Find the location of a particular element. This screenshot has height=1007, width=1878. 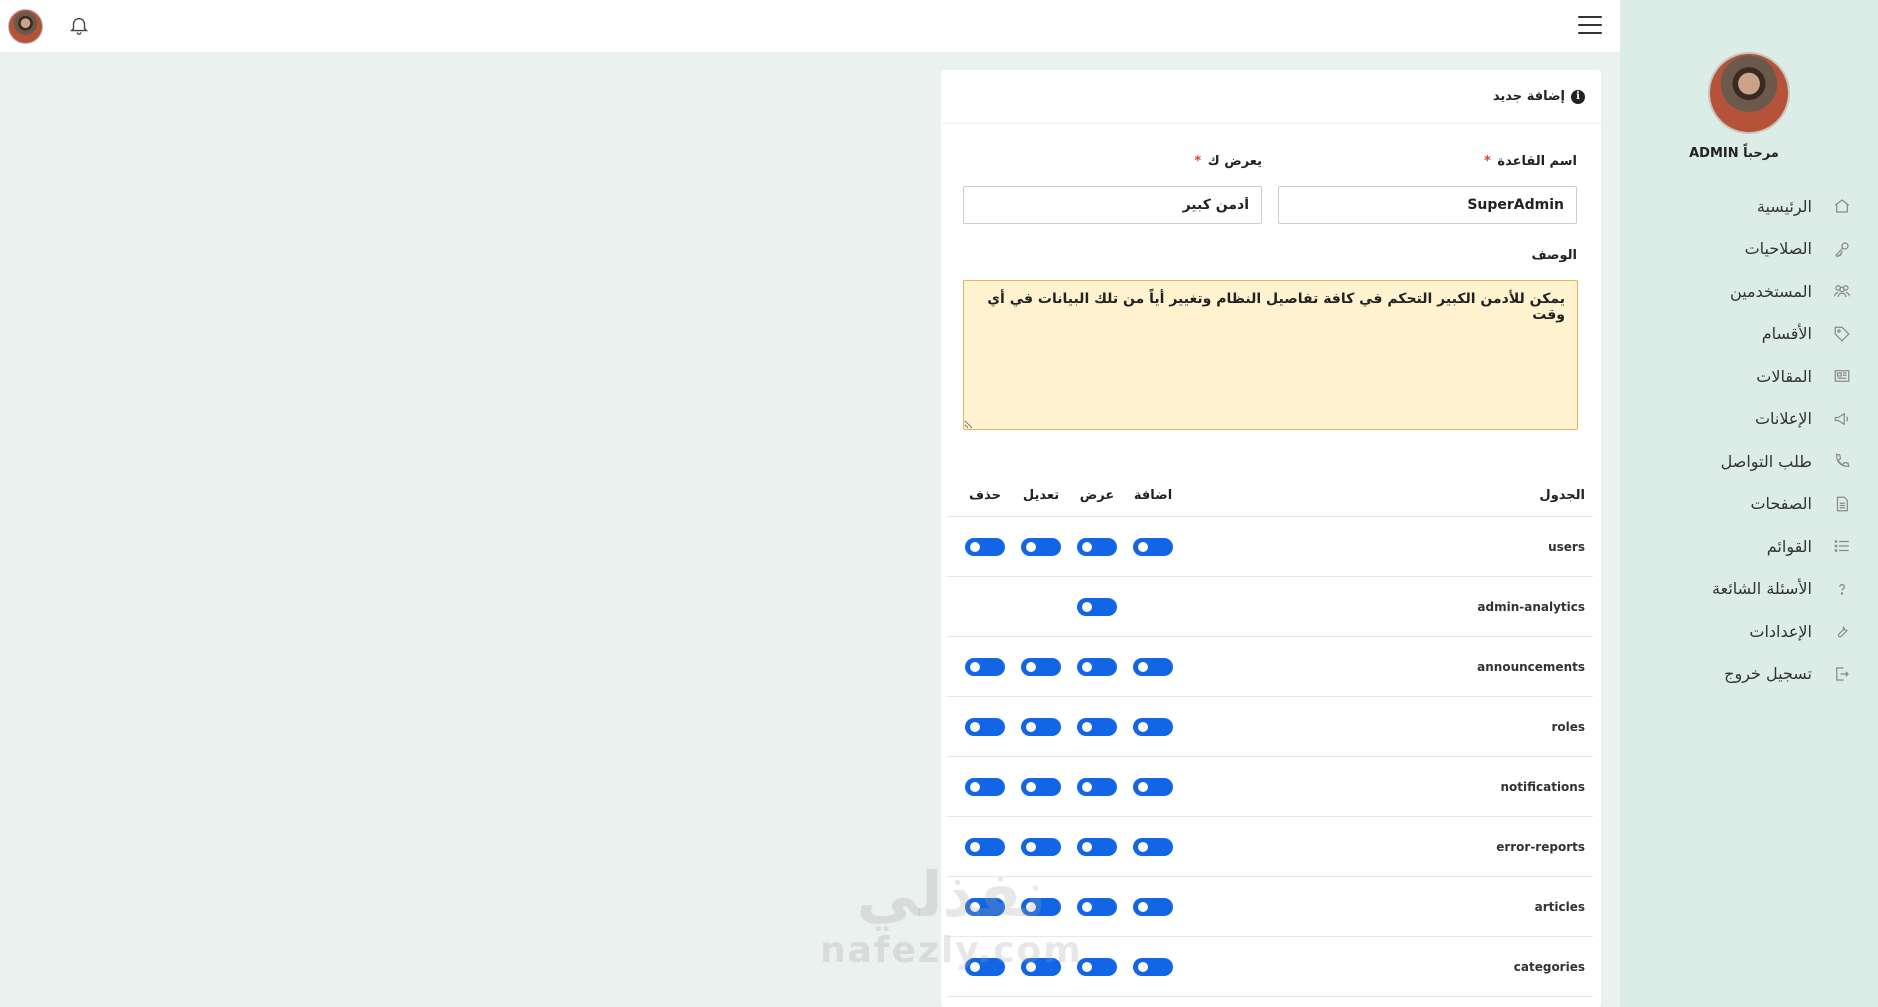

rule-name-label: اسم القاعدة * is located at coordinates (1530, 161).